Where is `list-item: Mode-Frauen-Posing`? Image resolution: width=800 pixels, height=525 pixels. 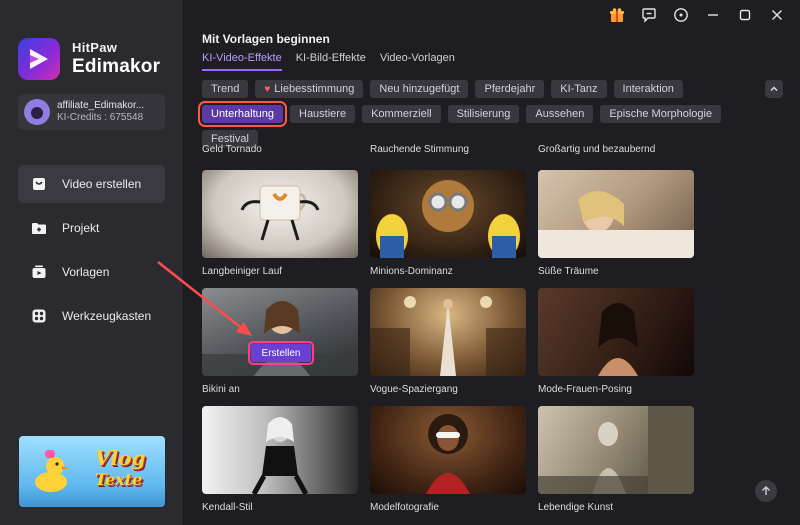 list-item: Mode-Frauen-Posing is located at coordinates (616, 341).